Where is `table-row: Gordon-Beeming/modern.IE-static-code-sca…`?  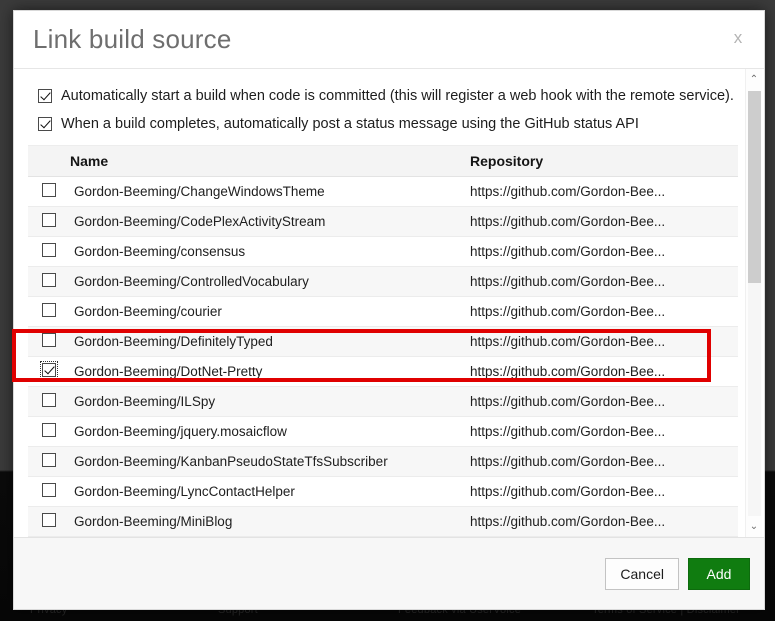
table-row: Gordon-Beeming/modern.IE-static-code-sca… is located at coordinates (383, 536).